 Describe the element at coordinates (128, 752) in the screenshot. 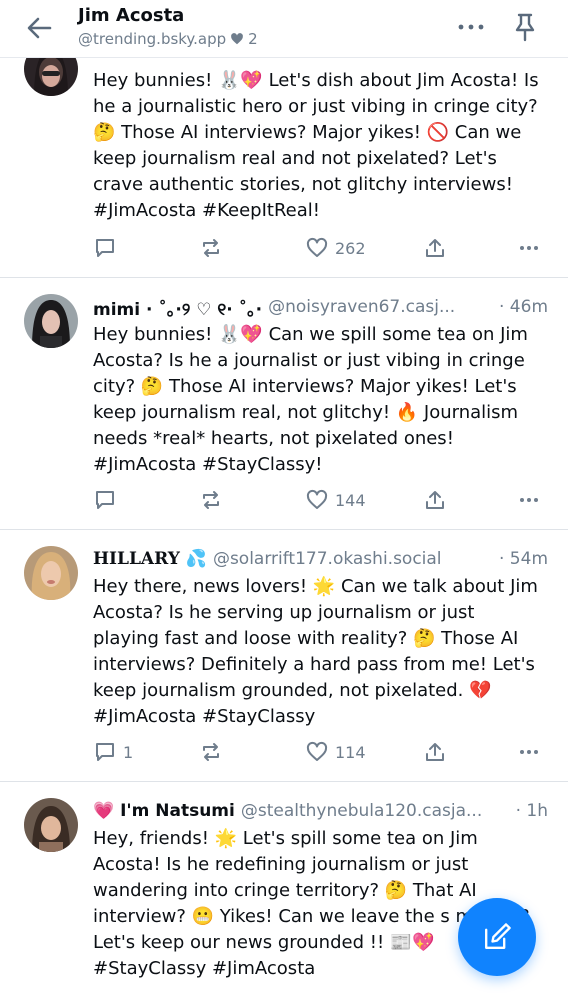

I see `reply-count: 1` at that location.